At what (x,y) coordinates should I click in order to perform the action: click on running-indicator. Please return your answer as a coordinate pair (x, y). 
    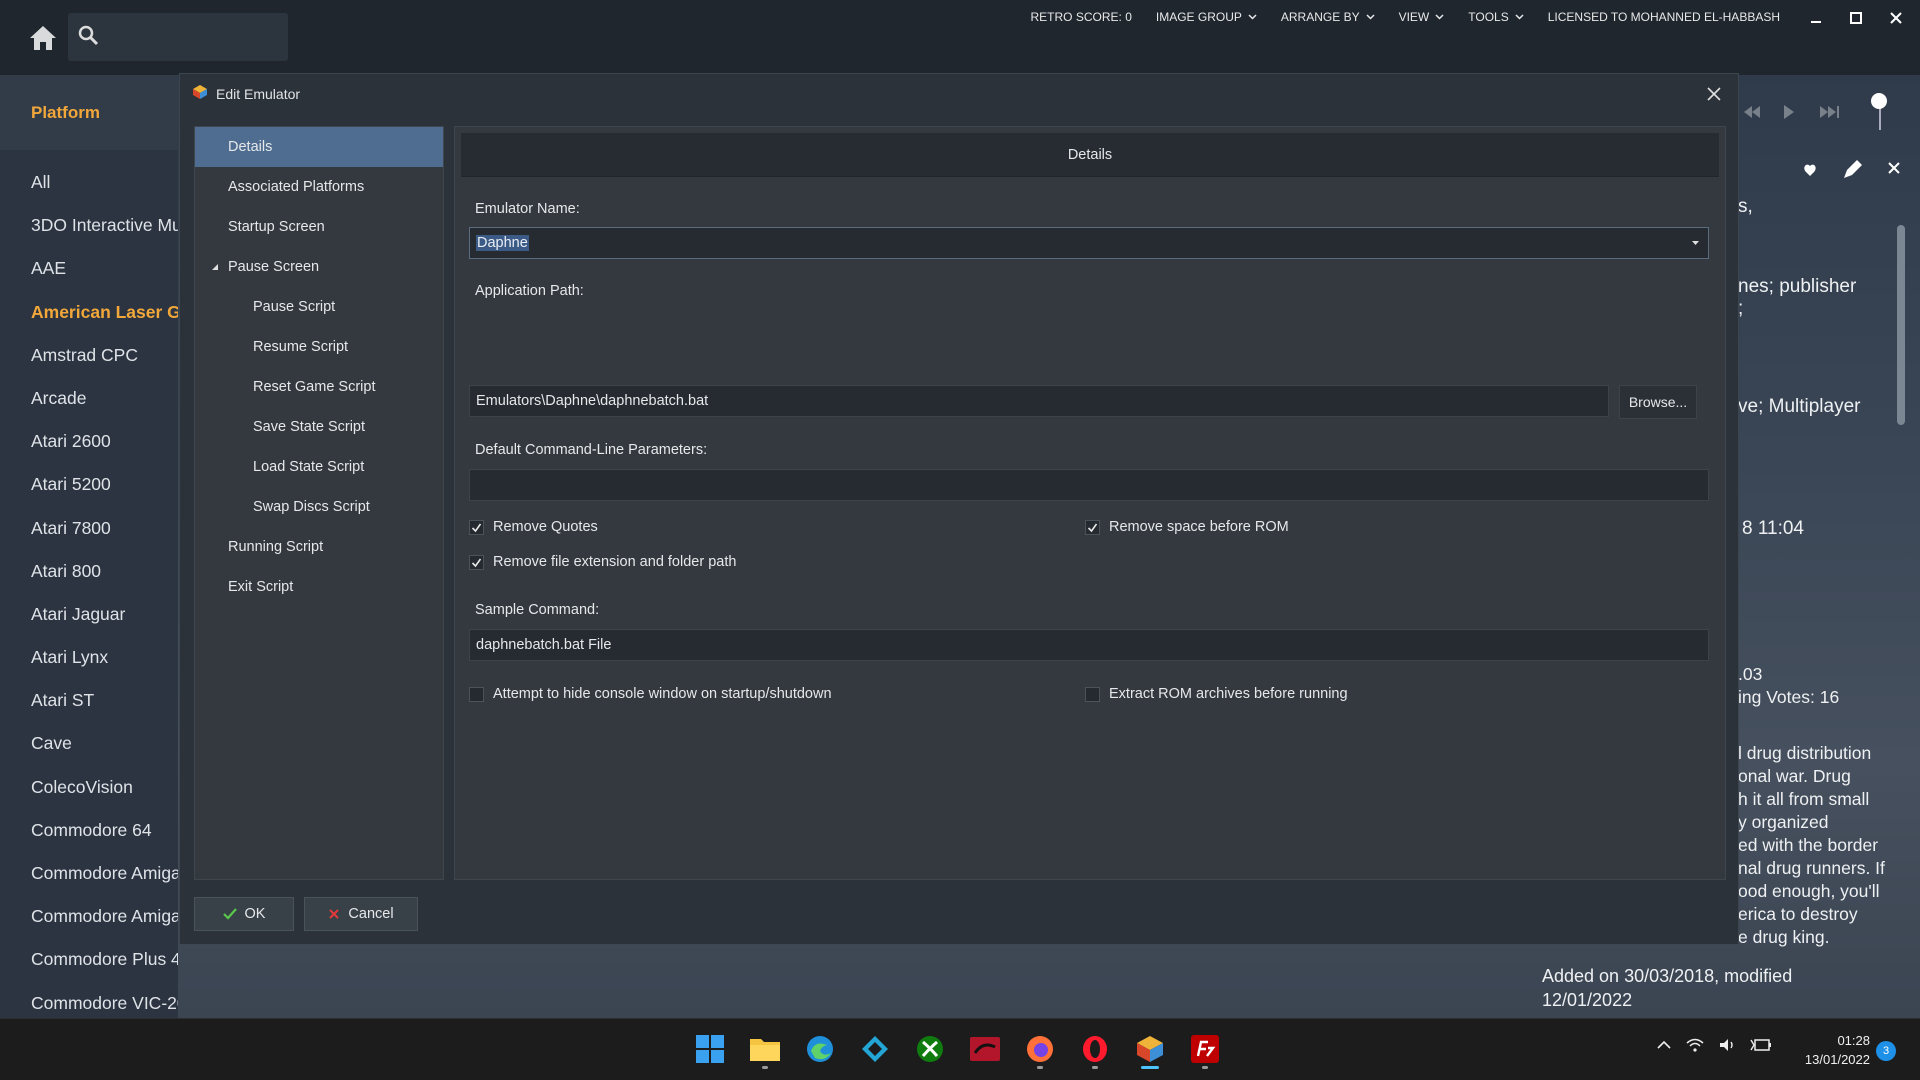
    Looking at the image, I should click on (1040, 1067).